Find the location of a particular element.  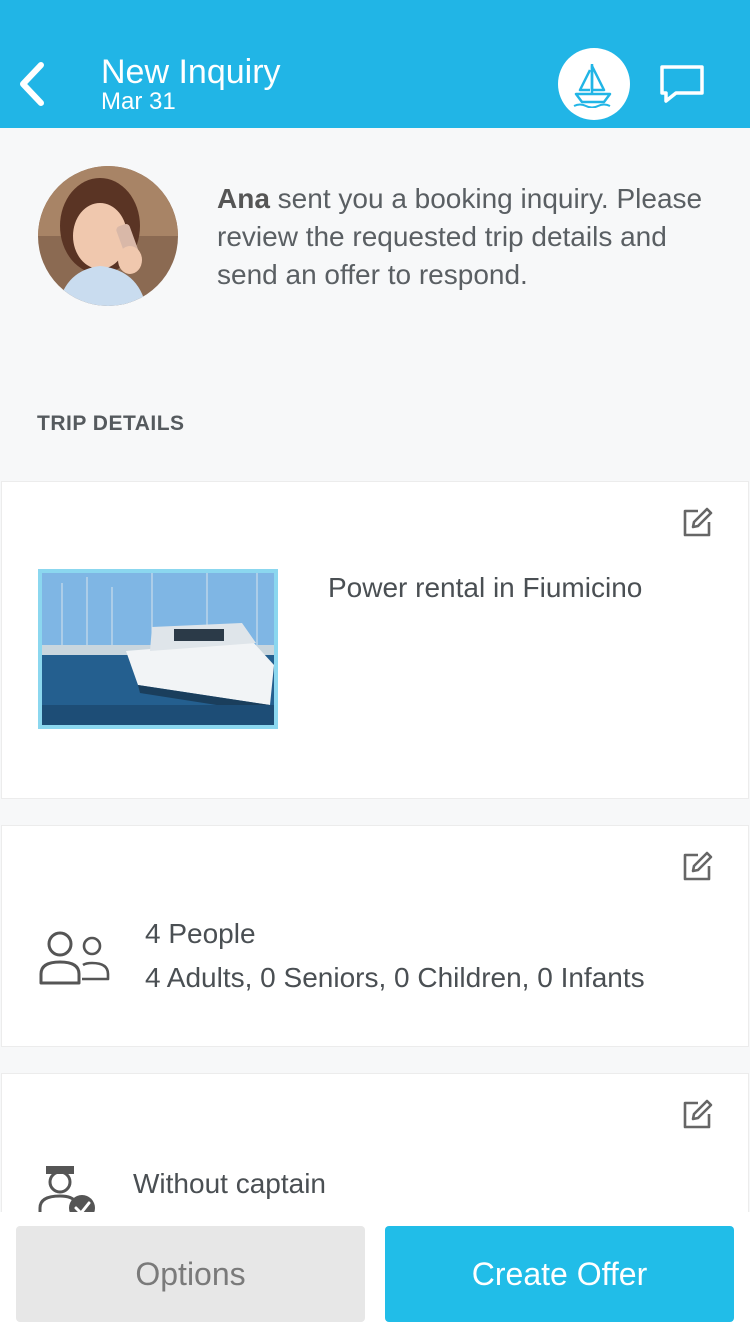

edit-captain-button is located at coordinates (697, 1115).